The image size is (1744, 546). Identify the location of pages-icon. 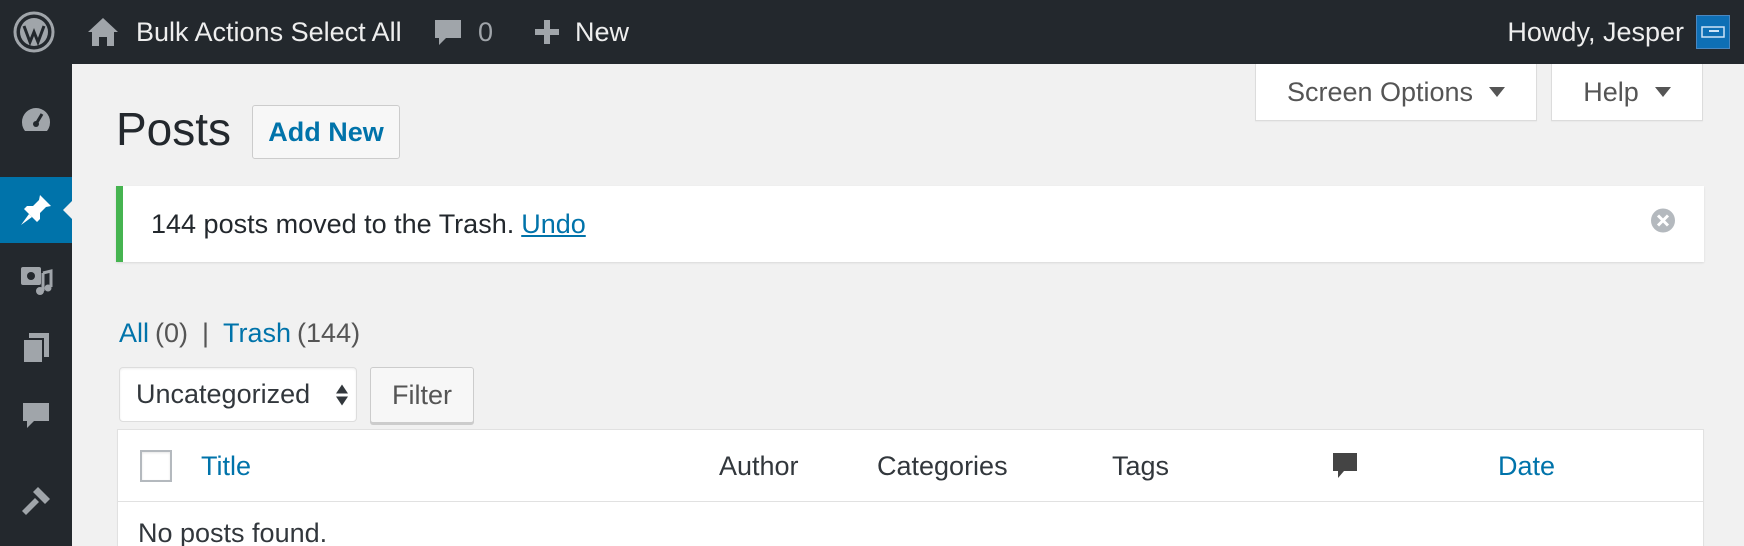
(35, 348).